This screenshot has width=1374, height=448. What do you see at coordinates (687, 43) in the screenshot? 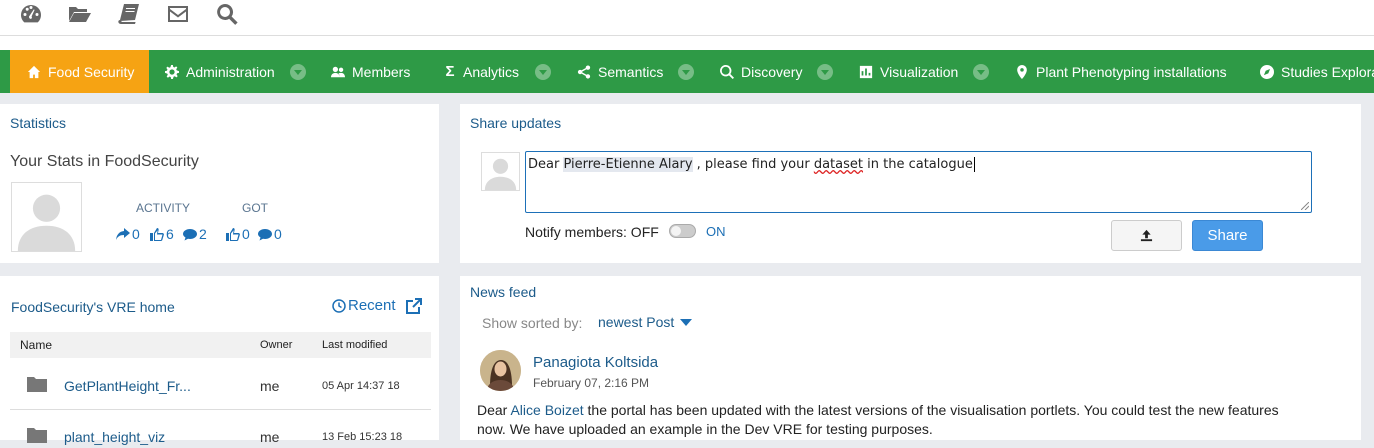
I see `spacer-strip` at bounding box center [687, 43].